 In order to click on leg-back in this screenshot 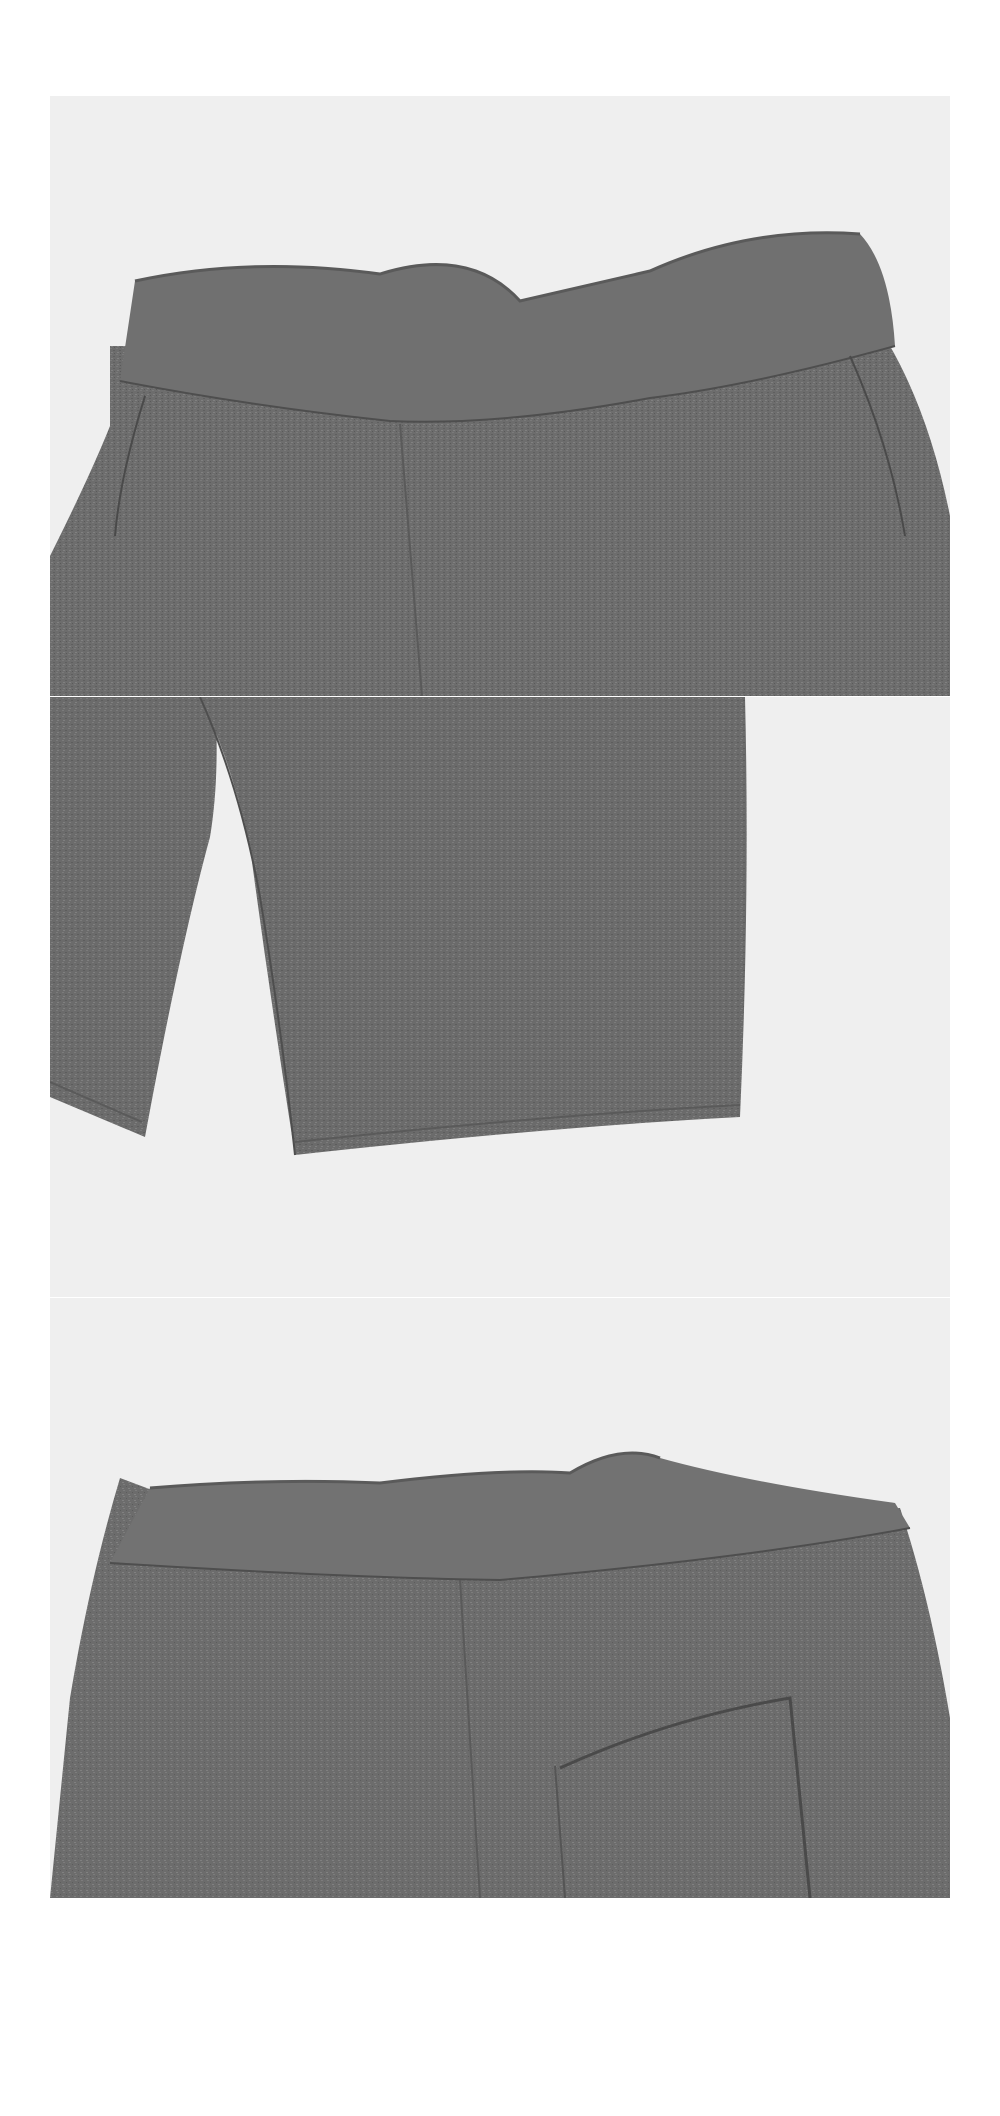, I will do `click(133, 917)`.